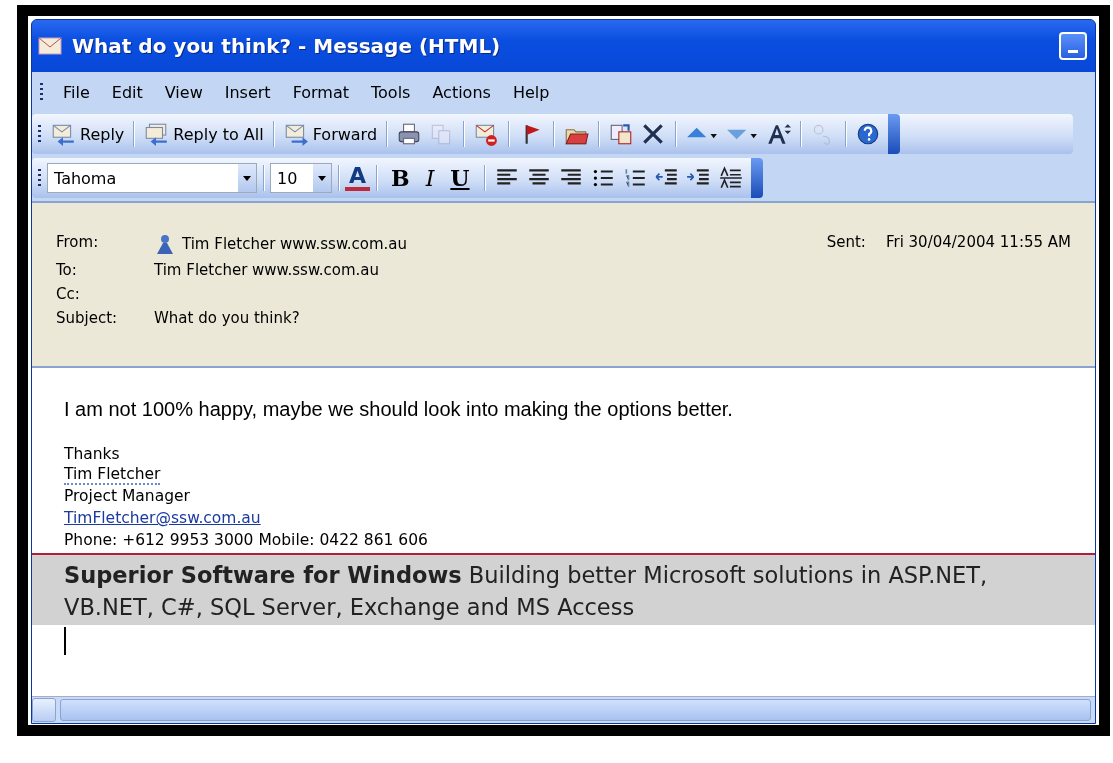 The image size is (1113, 763). Describe the element at coordinates (156, 134) in the screenshot. I see `reply-all-icon` at that location.